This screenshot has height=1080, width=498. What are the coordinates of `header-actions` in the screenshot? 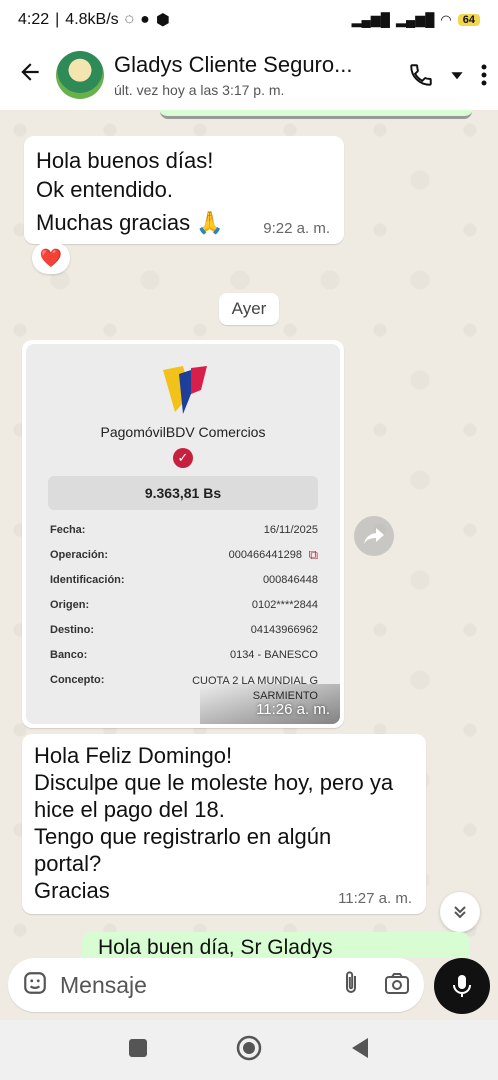 It's located at (448, 75).